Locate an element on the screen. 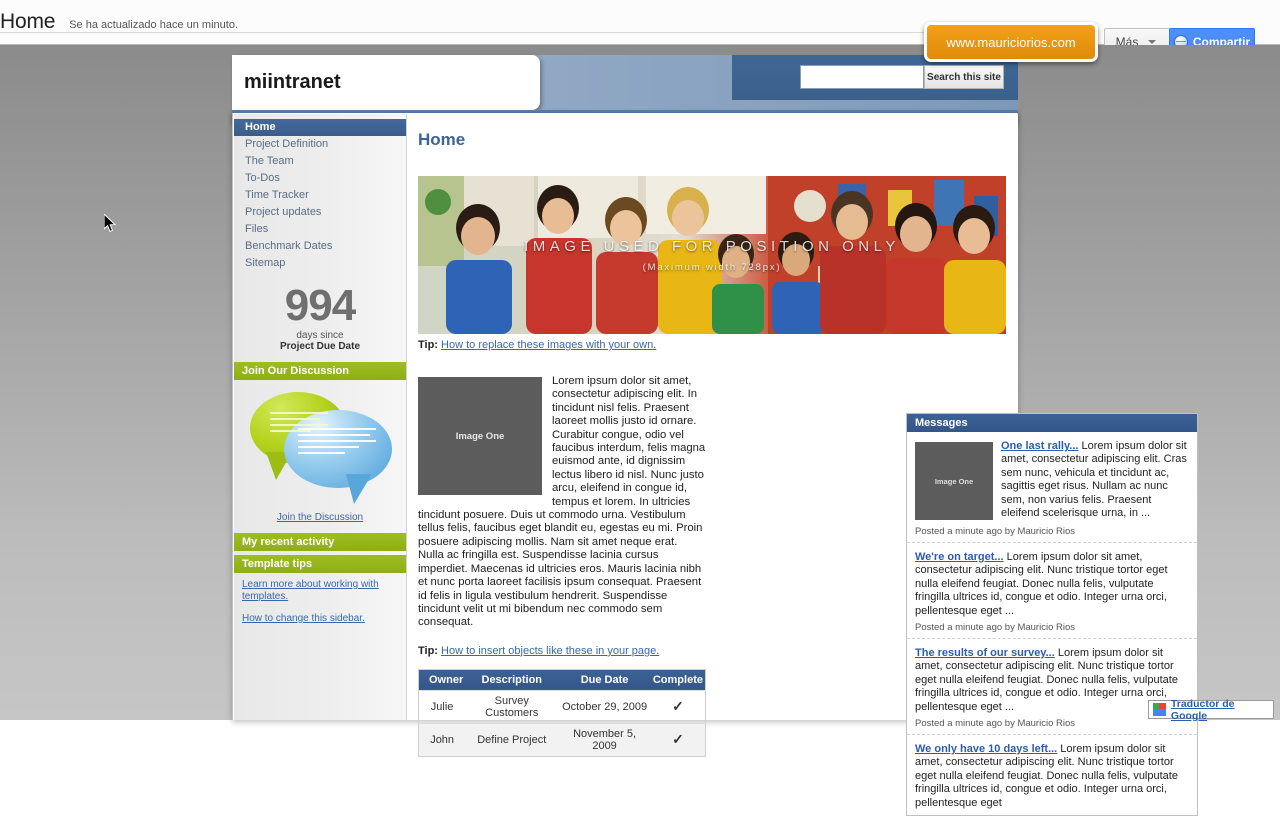 The width and height of the screenshot is (1280, 816). column-header-description: Description is located at coordinates (512, 680).